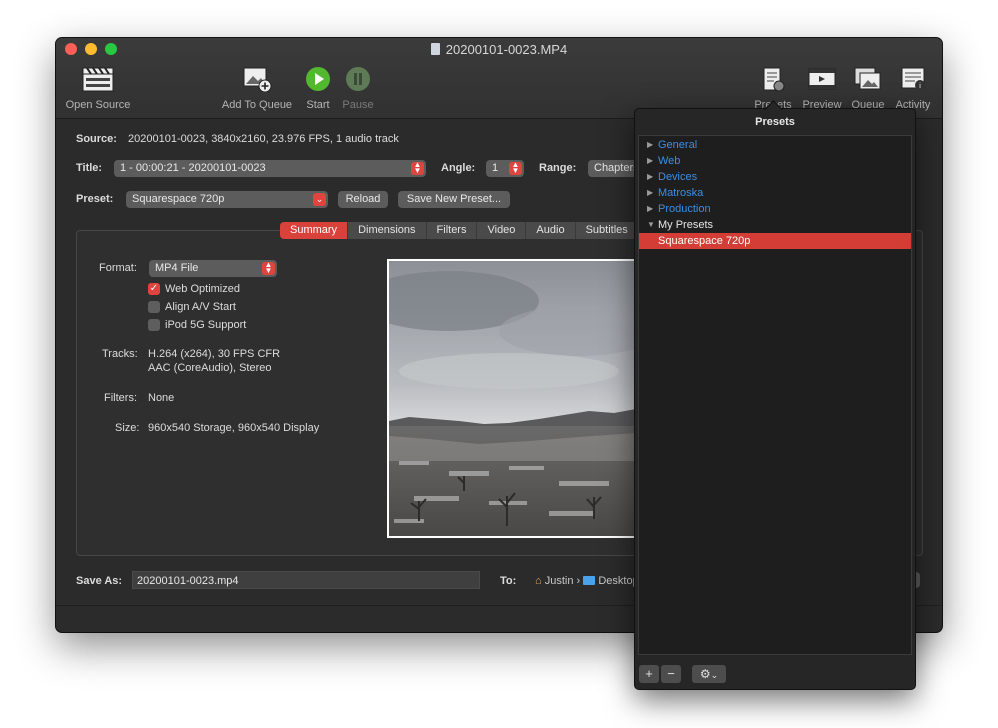 This screenshot has width=998, height=728. What do you see at coordinates (684, 209) in the screenshot?
I see `category-label: Production` at bounding box center [684, 209].